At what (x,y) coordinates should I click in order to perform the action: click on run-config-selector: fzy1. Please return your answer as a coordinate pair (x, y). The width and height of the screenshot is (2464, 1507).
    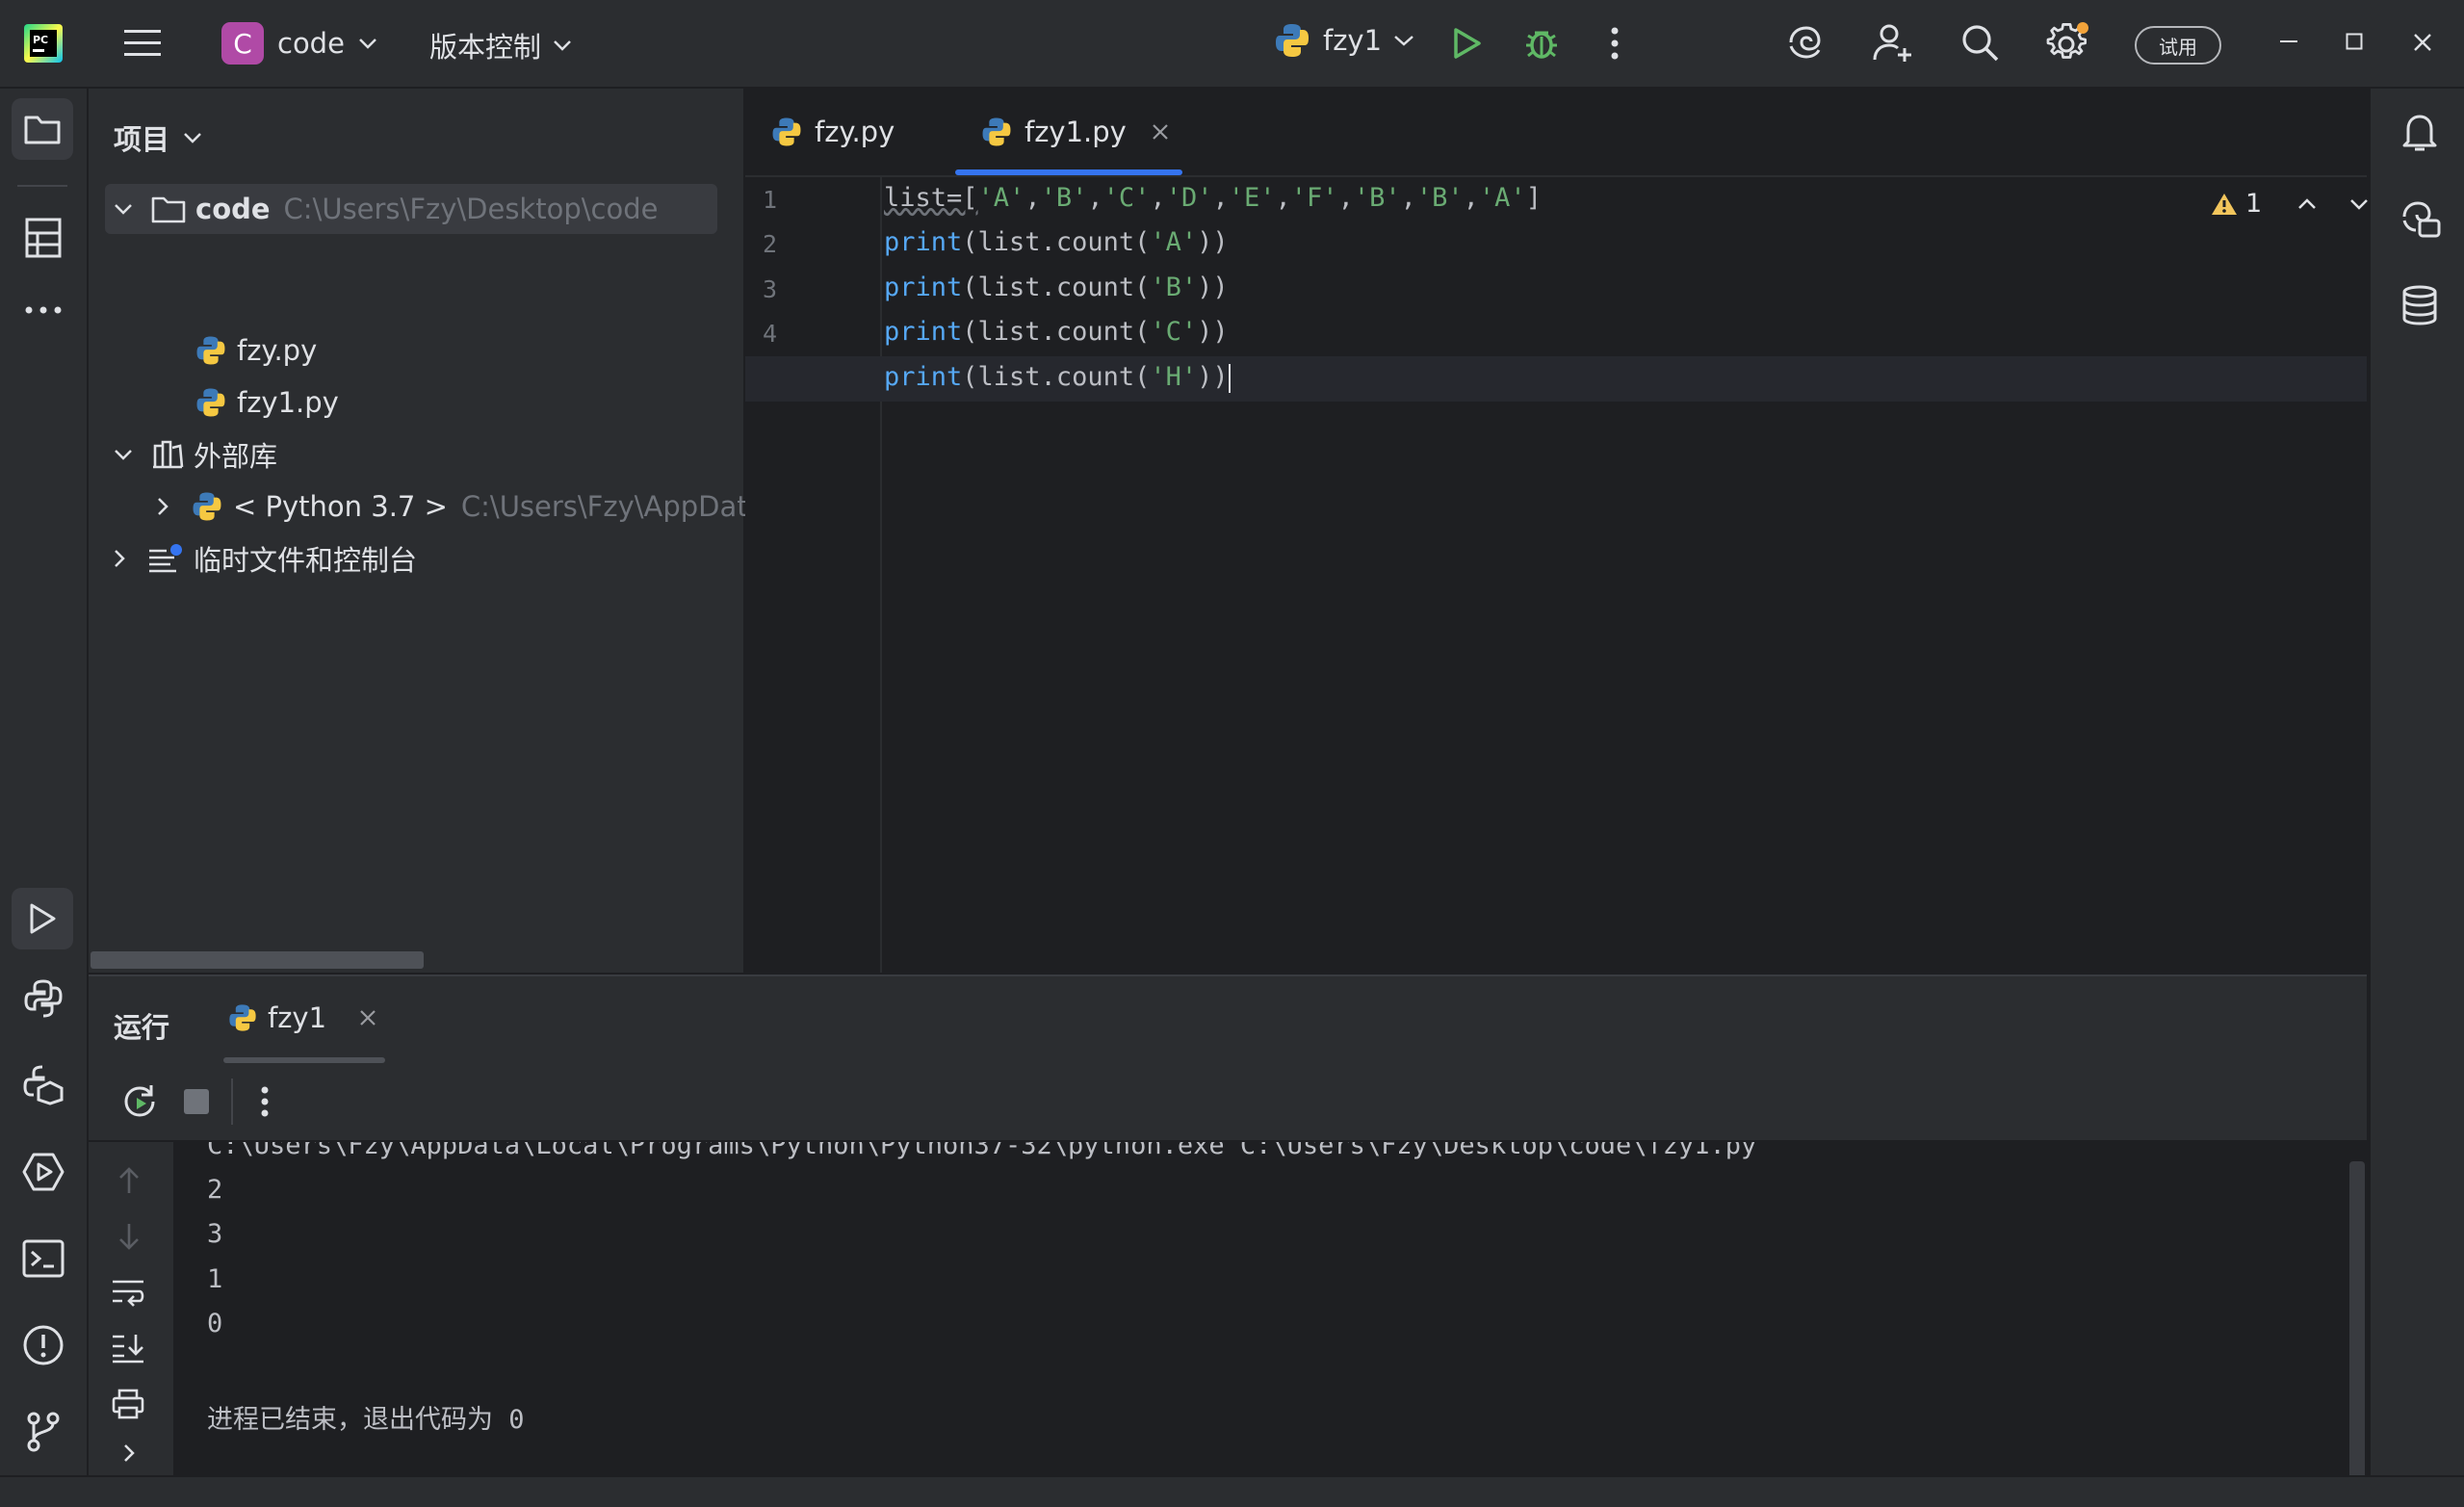
    Looking at the image, I should click on (1343, 41).